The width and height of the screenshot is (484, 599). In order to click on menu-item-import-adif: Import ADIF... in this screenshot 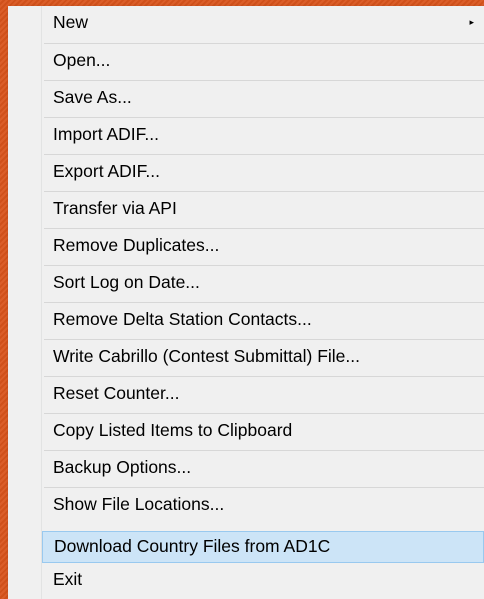, I will do `click(264, 133)`.